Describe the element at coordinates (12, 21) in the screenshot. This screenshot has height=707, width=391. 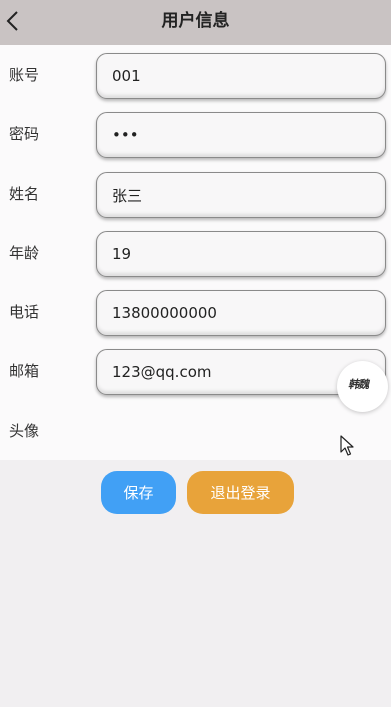
I see `chevron-left-icon` at that location.